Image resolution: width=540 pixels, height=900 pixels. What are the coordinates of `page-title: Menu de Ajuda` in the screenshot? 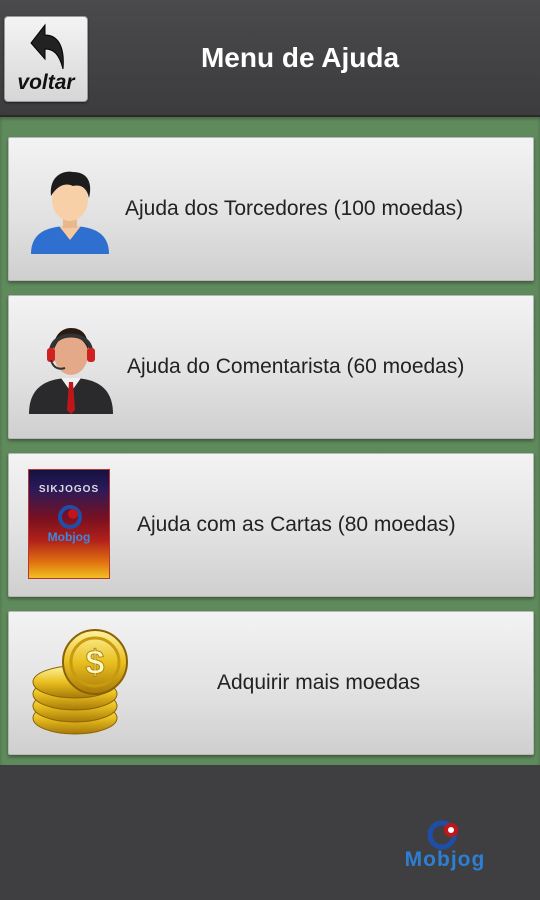 It's located at (300, 57).